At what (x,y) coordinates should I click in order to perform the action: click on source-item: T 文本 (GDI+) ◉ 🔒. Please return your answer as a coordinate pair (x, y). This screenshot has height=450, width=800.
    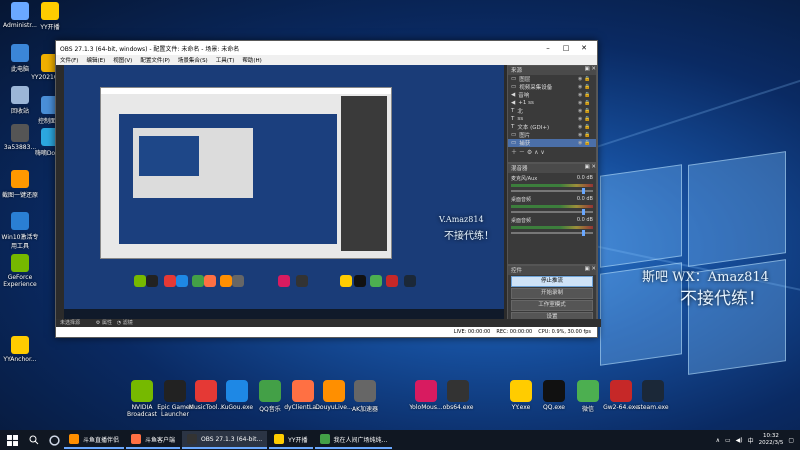
    Looking at the image, I should click on (552, 127).